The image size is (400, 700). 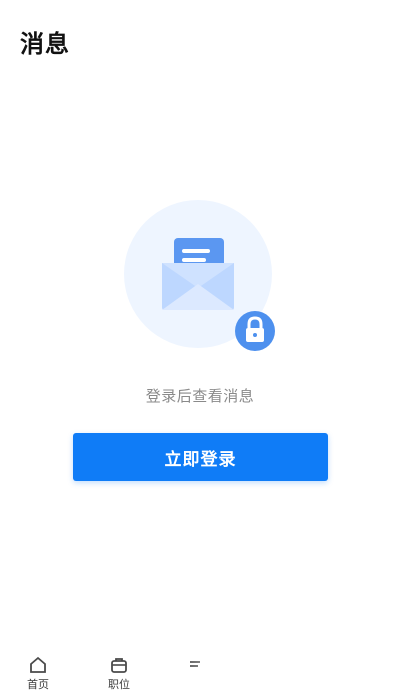 I want to click on tab-third, so click(x=195, y=677).